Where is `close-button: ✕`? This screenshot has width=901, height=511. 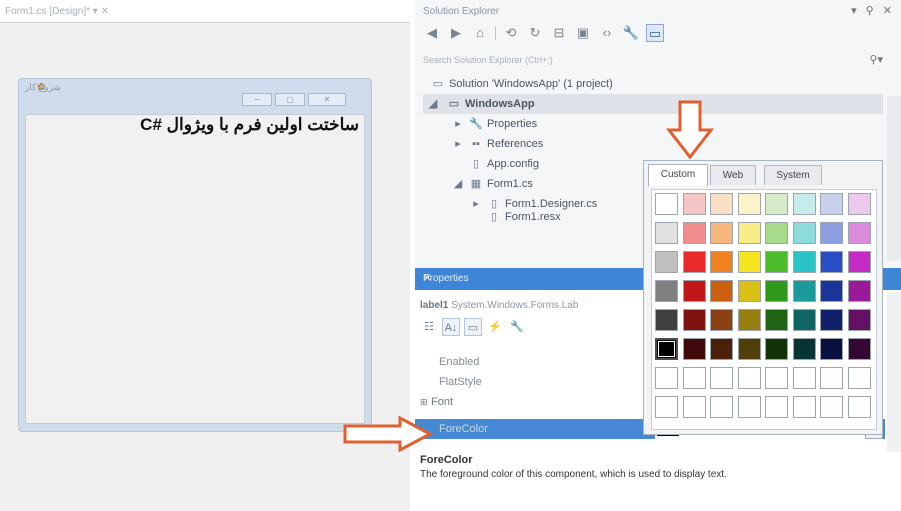
close-button: ✕ is located at coordinates (327, 99).